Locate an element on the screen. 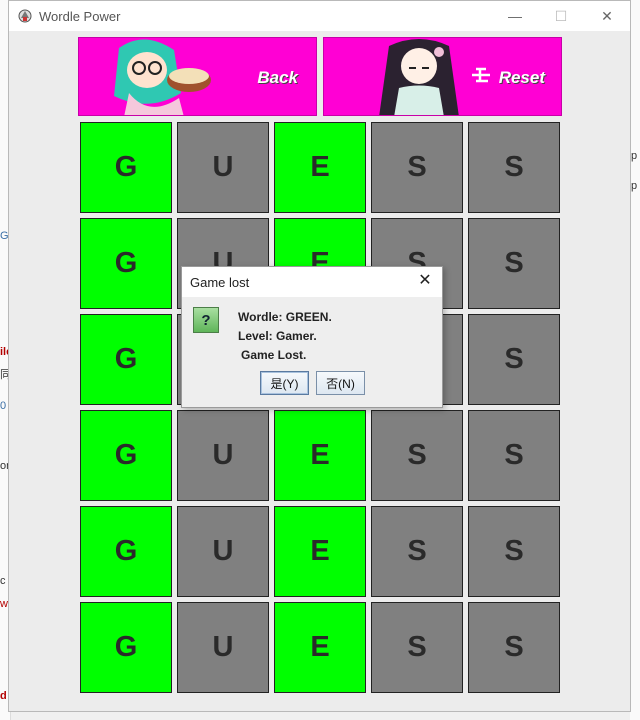  title-bar: Wordle Power — ☐ ✕ is located at coordinates (319, 16).